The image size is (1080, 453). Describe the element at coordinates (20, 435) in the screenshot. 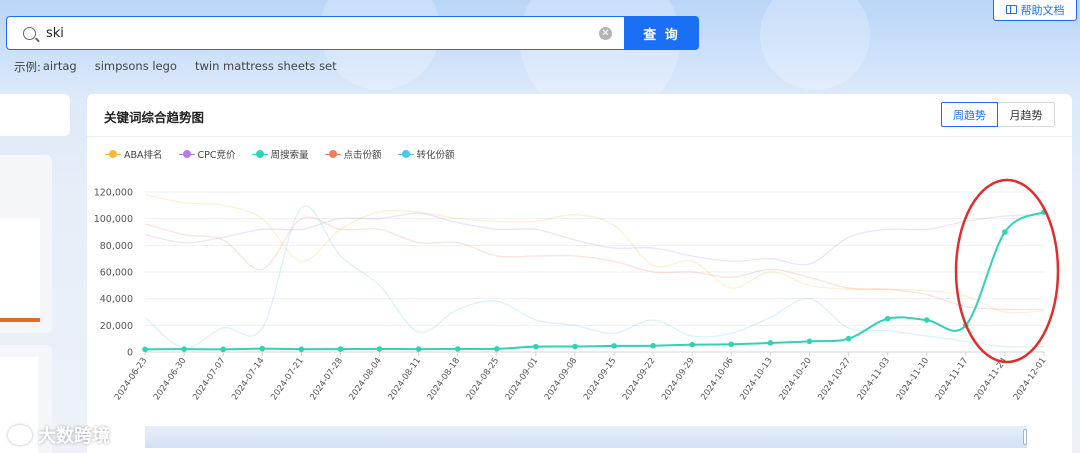

I see `logo-icon` at that location.